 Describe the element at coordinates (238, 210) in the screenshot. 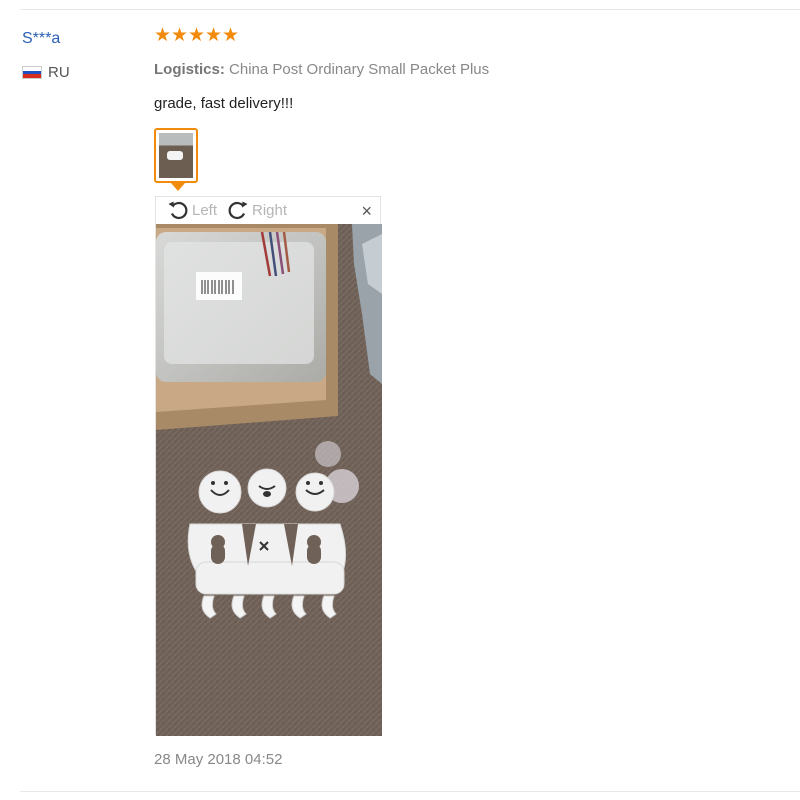

I see `rotate-right-icon` at that location.